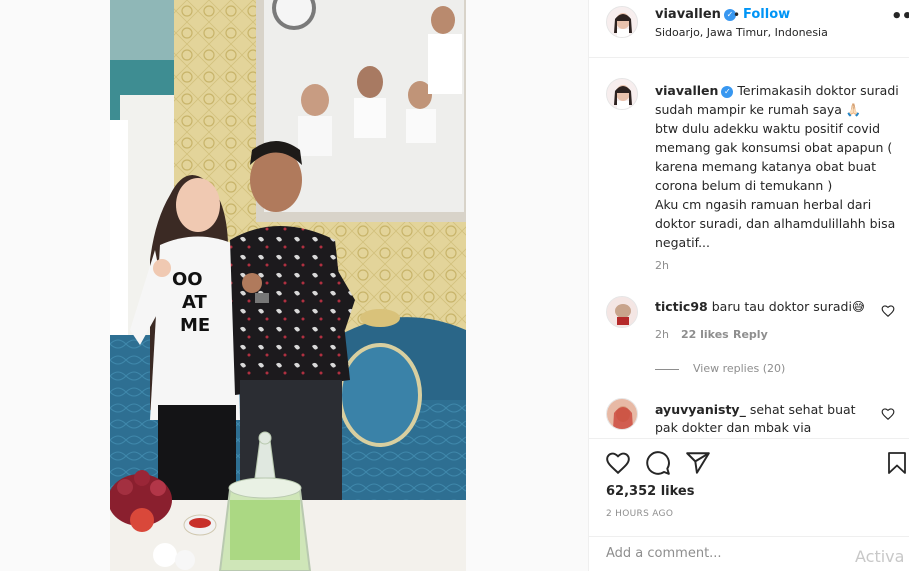 The height and width of the screenshot is (571, 909). I want to click on follow-button: Follow, so click(766, 14).